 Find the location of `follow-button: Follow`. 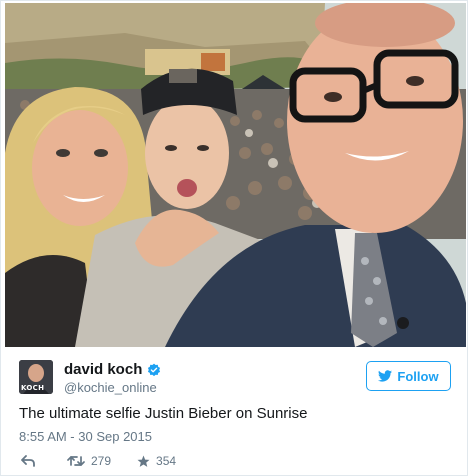

follow-button: Follow is located at coordinates (408, 376).